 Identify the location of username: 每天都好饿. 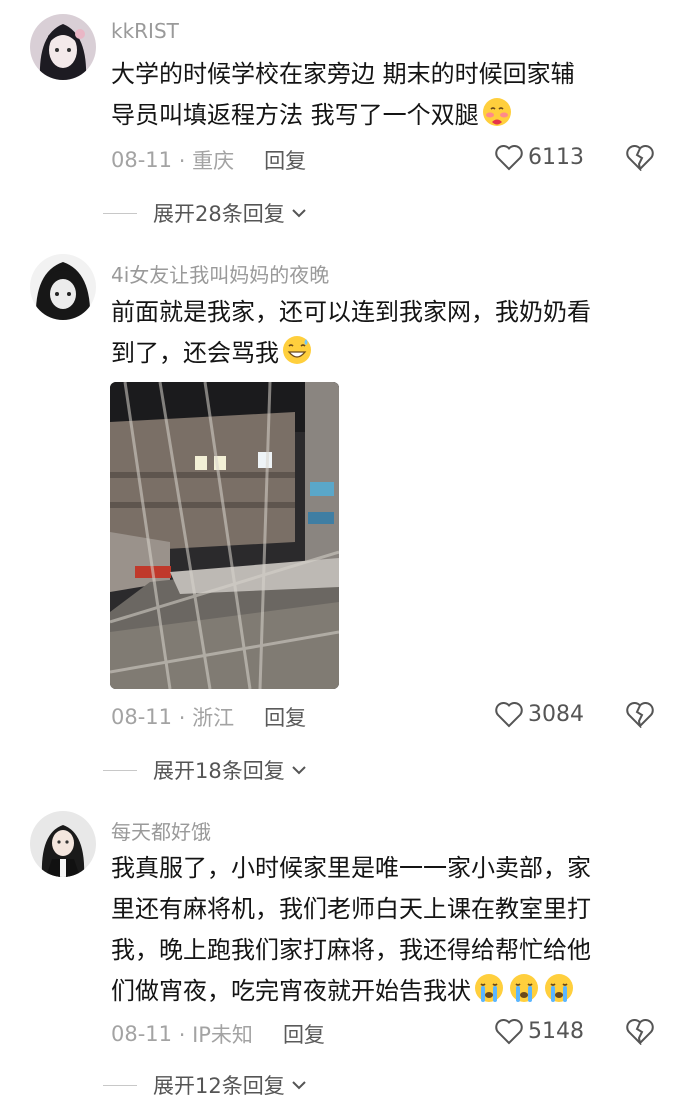
(161, 830).